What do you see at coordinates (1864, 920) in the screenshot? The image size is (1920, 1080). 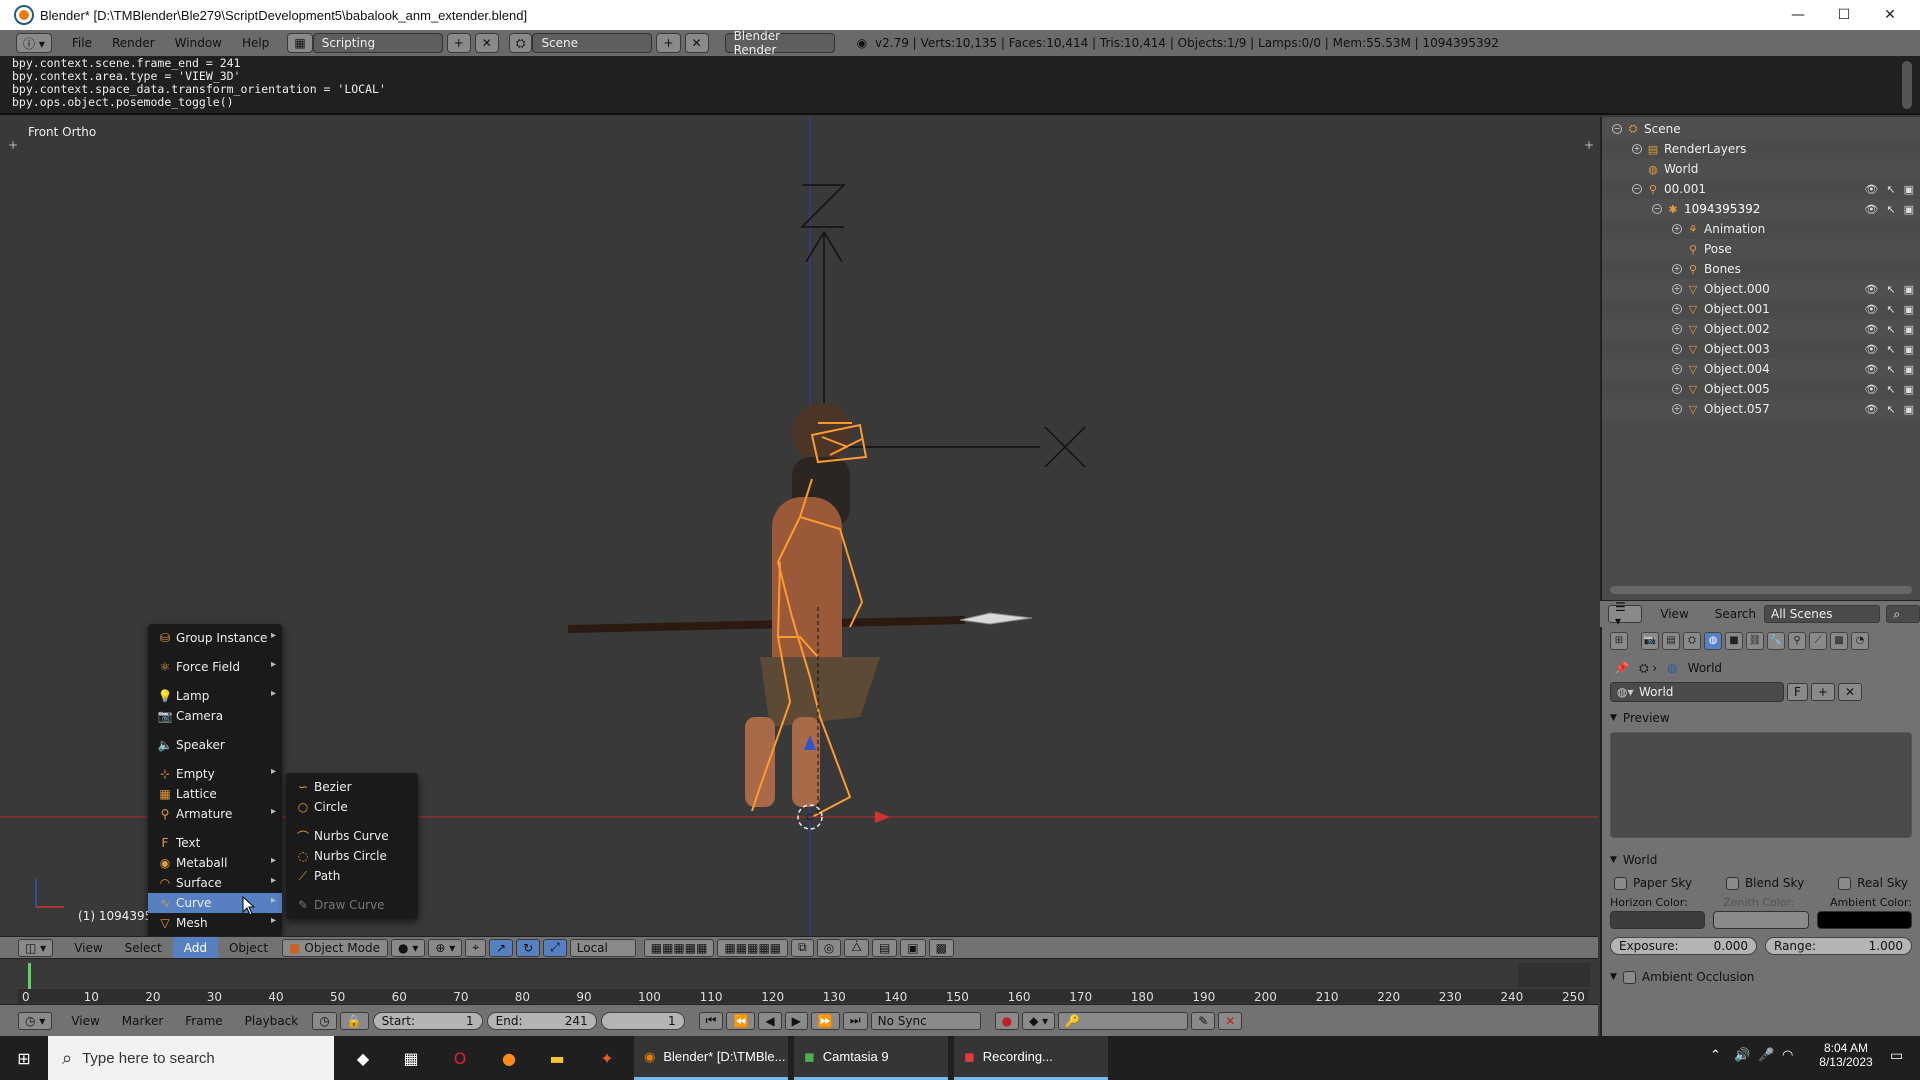 I see `ambient-color-swatch` at bounding box center [1864, 920].